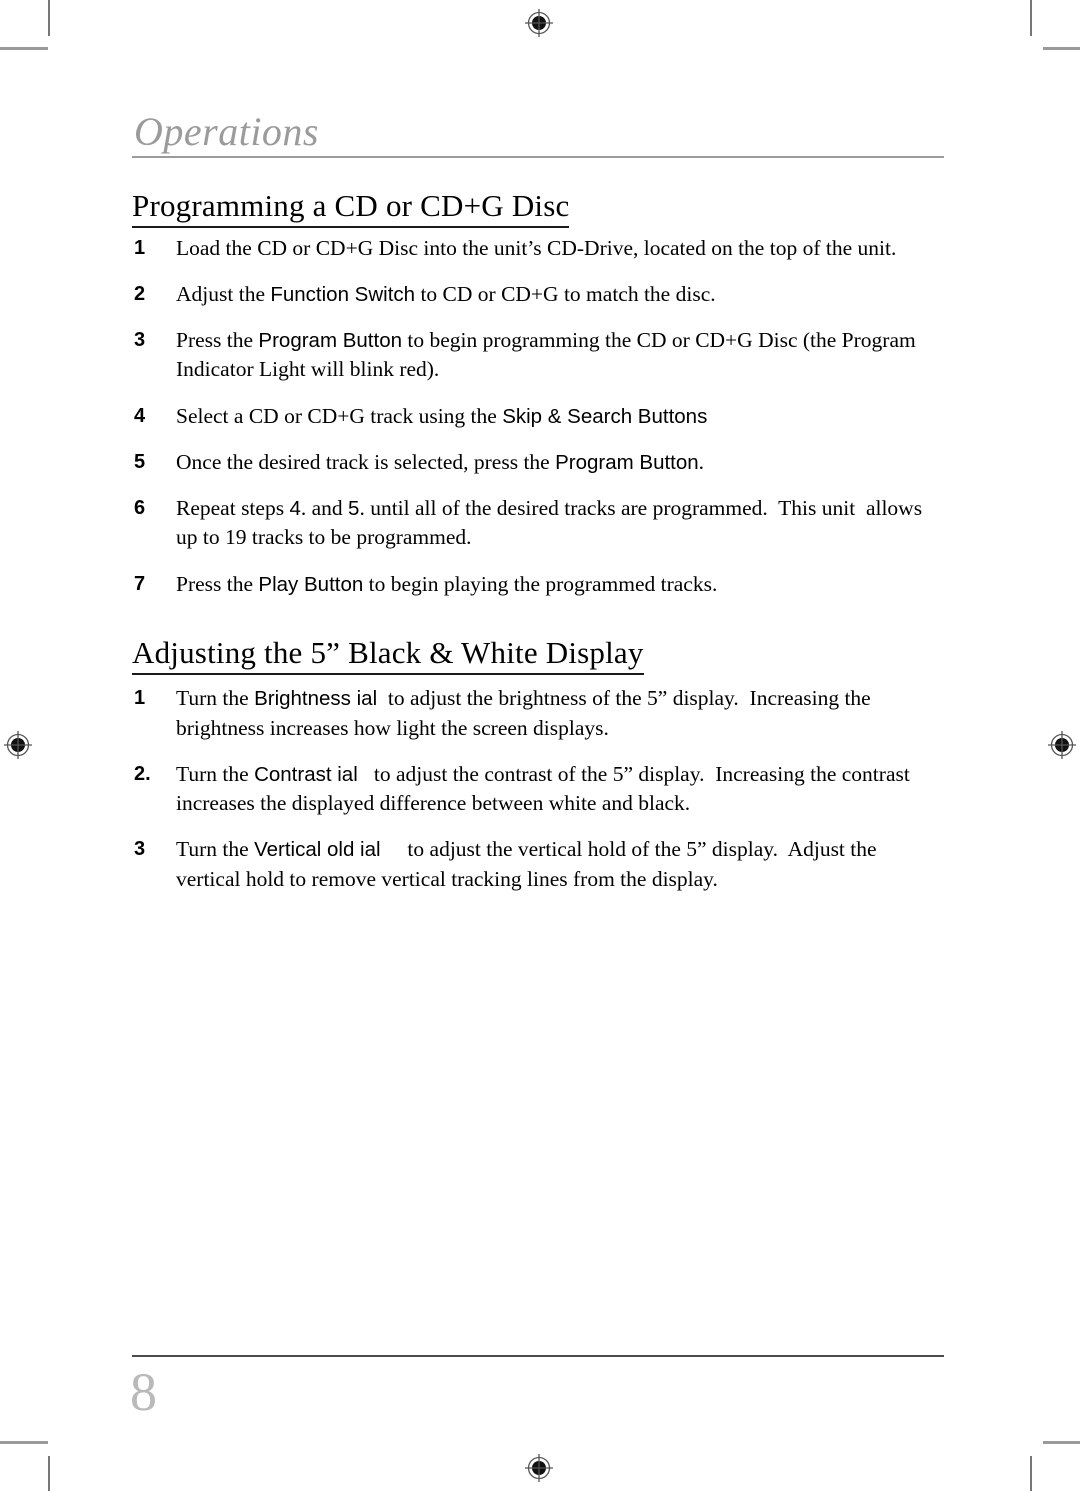  I want to click on section-heading-programming: Programming a CD or CD+G Disc, so click(538, 208).